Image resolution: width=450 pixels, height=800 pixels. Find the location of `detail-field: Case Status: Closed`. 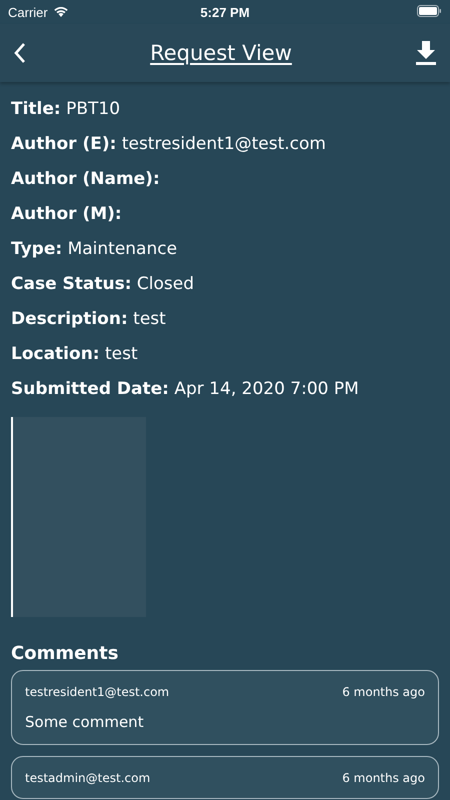

detail-field: Case Status: Closed is located at coordinates (225, 284).